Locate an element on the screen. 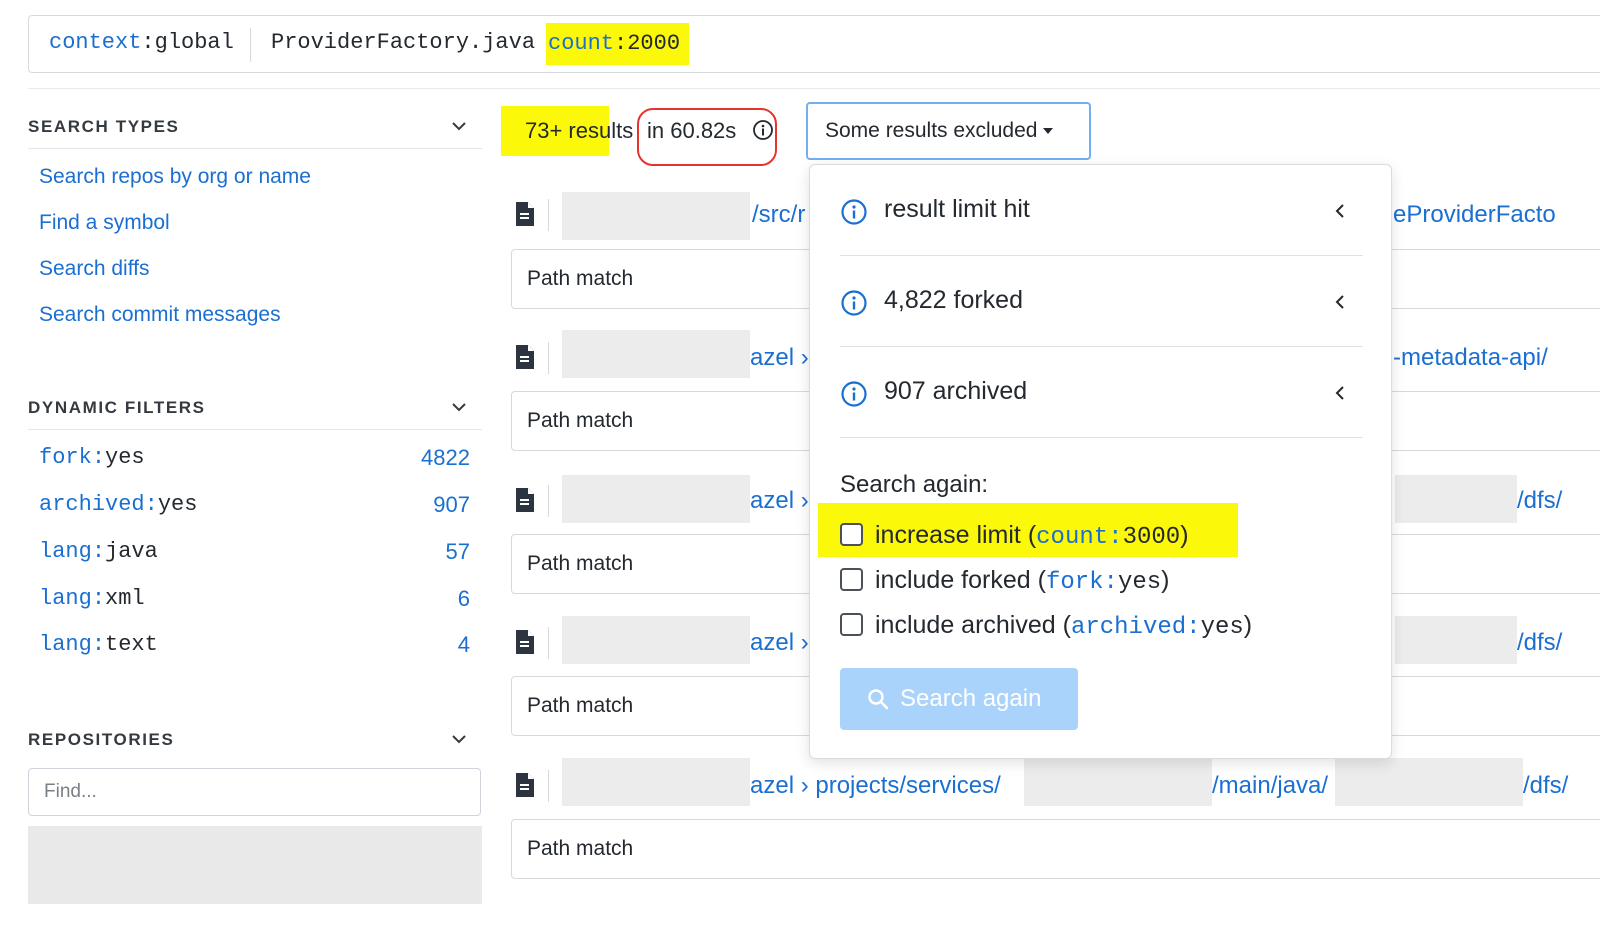 The width and height of the screenshot is (1600, 935). filter-count: 907 is located at coordinates (451, 504).